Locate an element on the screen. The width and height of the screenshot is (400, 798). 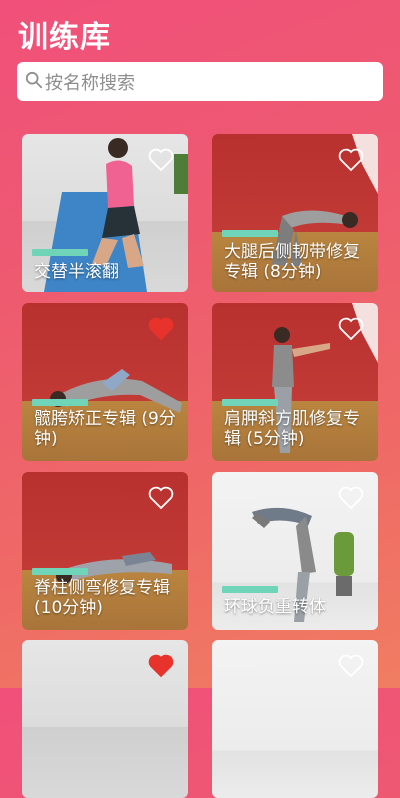
workout-card: 环球负重转体 is located at coordinates (295, 551).